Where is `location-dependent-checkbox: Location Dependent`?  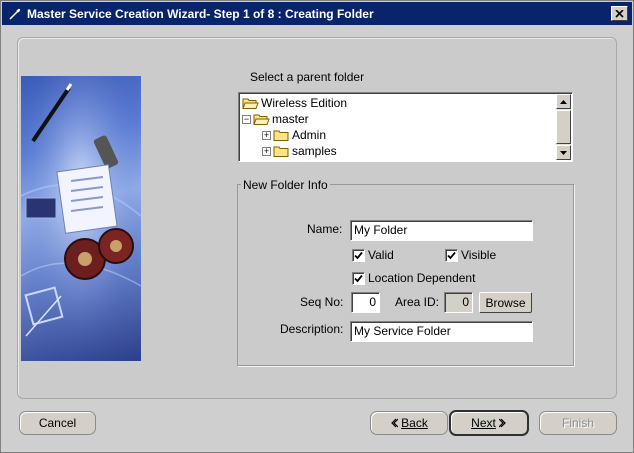
location-dependent-checkbox: Location Dependent is located at coordinates (413, 278).